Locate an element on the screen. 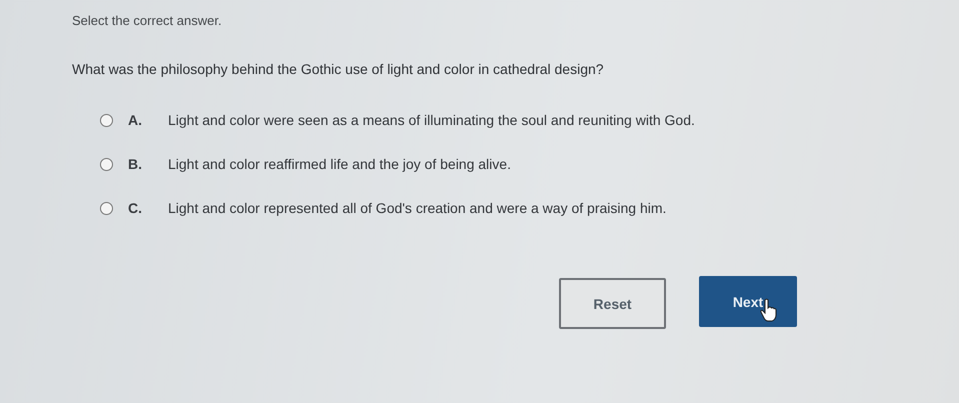  option-letter: B. is located at coordinates (135, 164).